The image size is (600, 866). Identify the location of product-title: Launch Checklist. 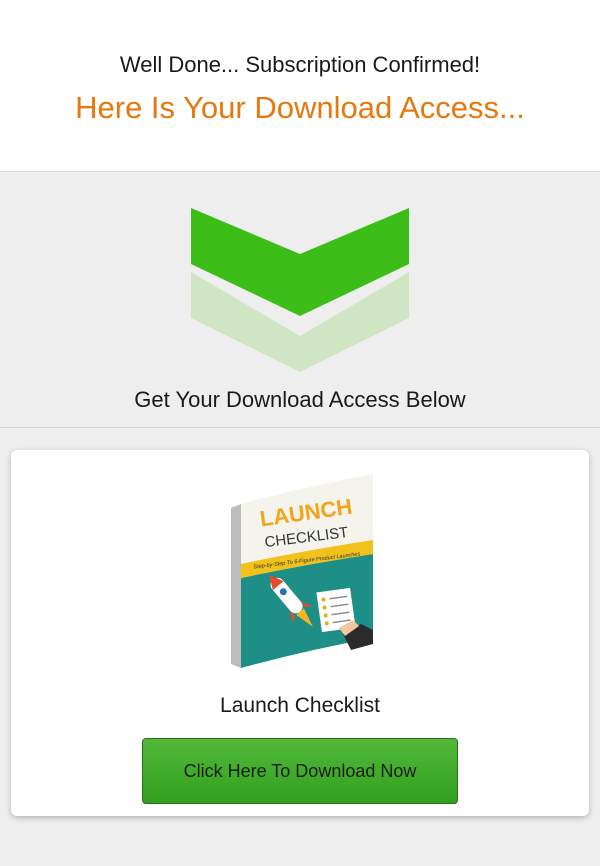
(300, 705).